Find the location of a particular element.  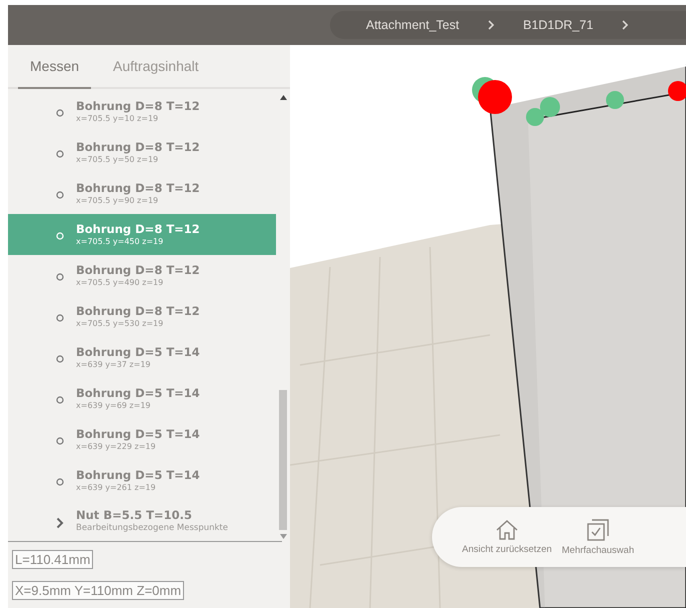

toolbar-button: Ansicht zurücksetzen is located at coordinates (507, 537).